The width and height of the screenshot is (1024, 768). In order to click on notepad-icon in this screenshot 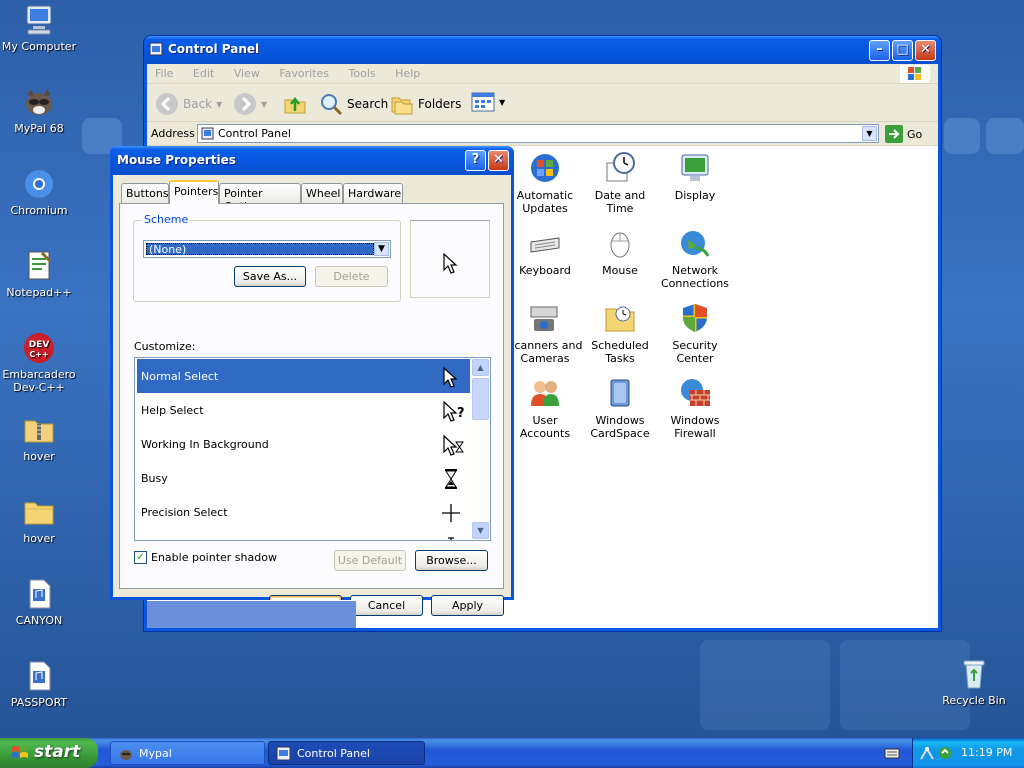, I will do `click(40, 265)`.